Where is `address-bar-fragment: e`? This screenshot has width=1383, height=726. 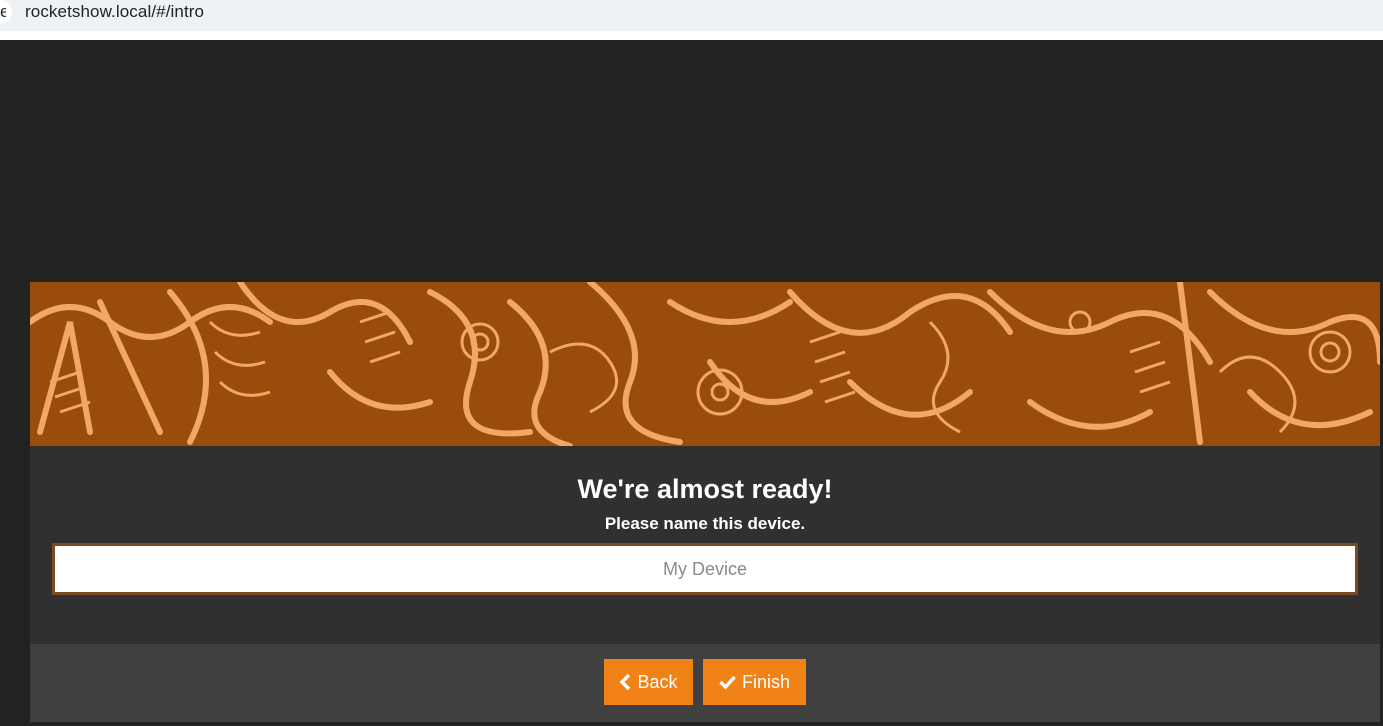 address-bar-fragment: e is located at coordinates (3, 11).